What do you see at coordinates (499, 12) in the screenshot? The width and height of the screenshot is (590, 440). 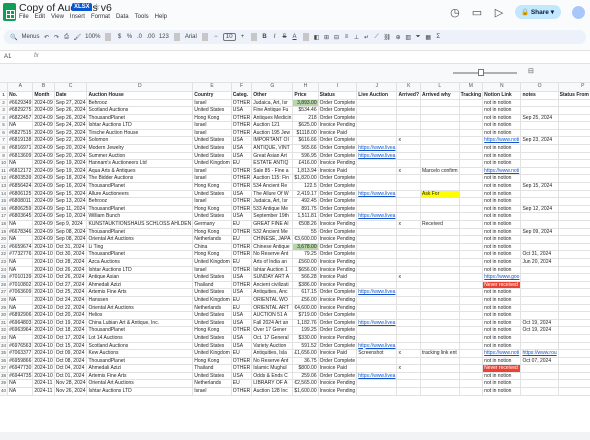 I see `meet-icon: ▷` at bounding box center [499, 12].